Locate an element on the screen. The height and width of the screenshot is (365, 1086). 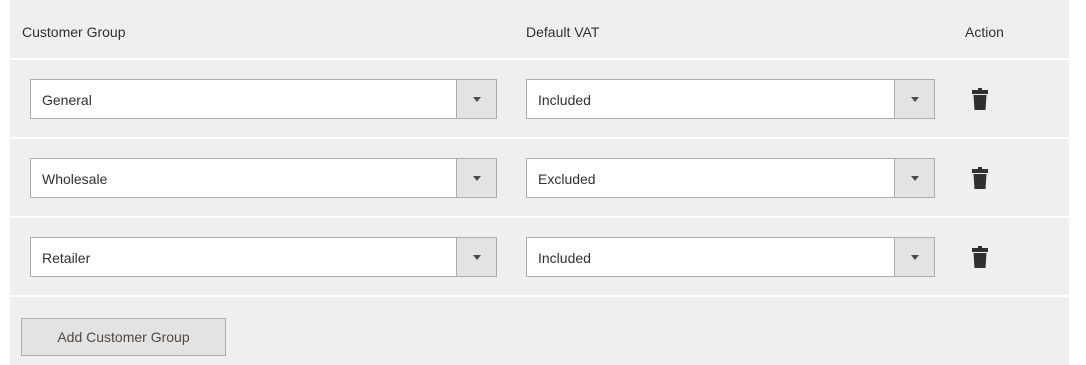
customer-group-select: General is located at coordinates (263, 99).